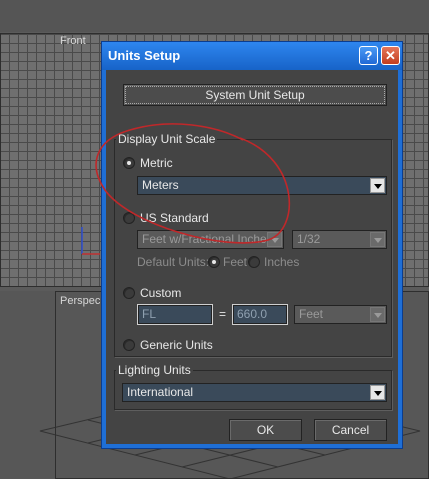 This screenshot has width=429, height=479. I want to click on ok-button: OK, so click(265, 430).